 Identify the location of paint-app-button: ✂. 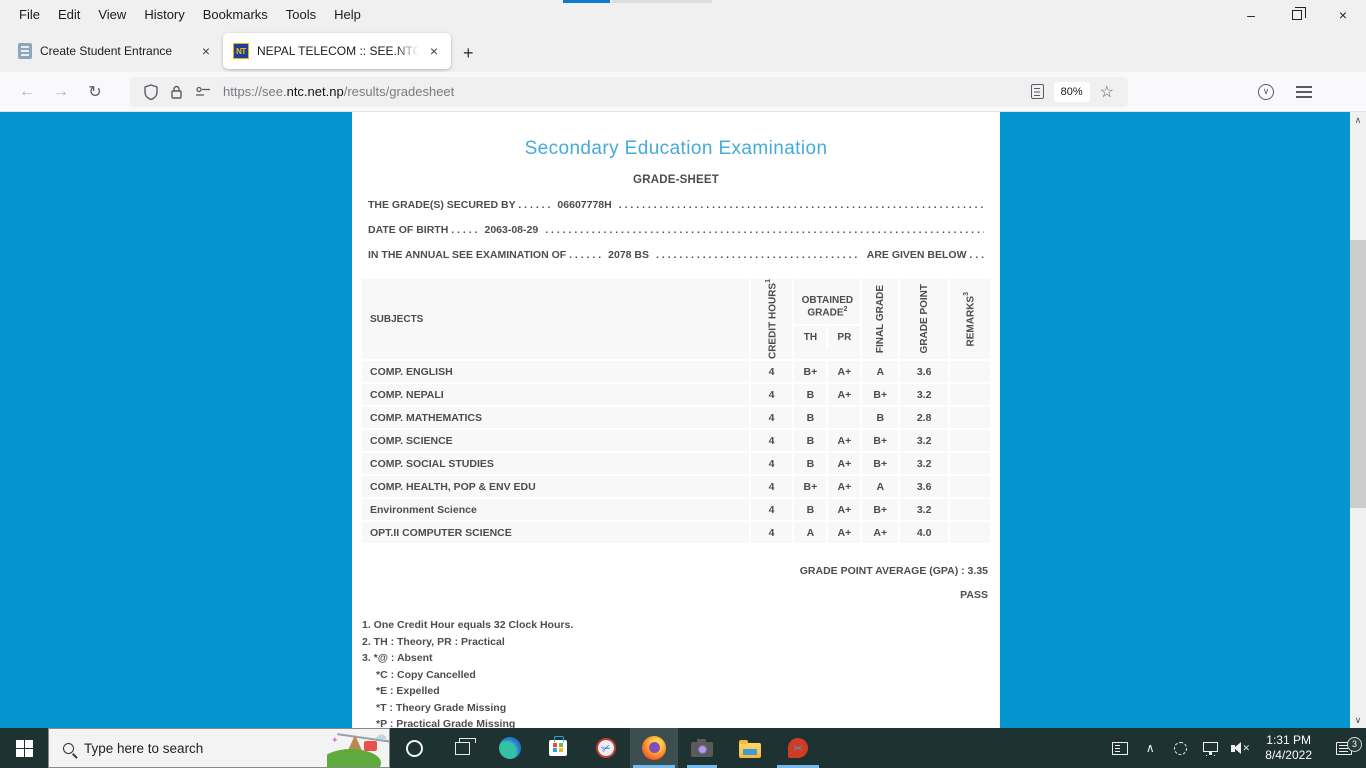
(798, 748).